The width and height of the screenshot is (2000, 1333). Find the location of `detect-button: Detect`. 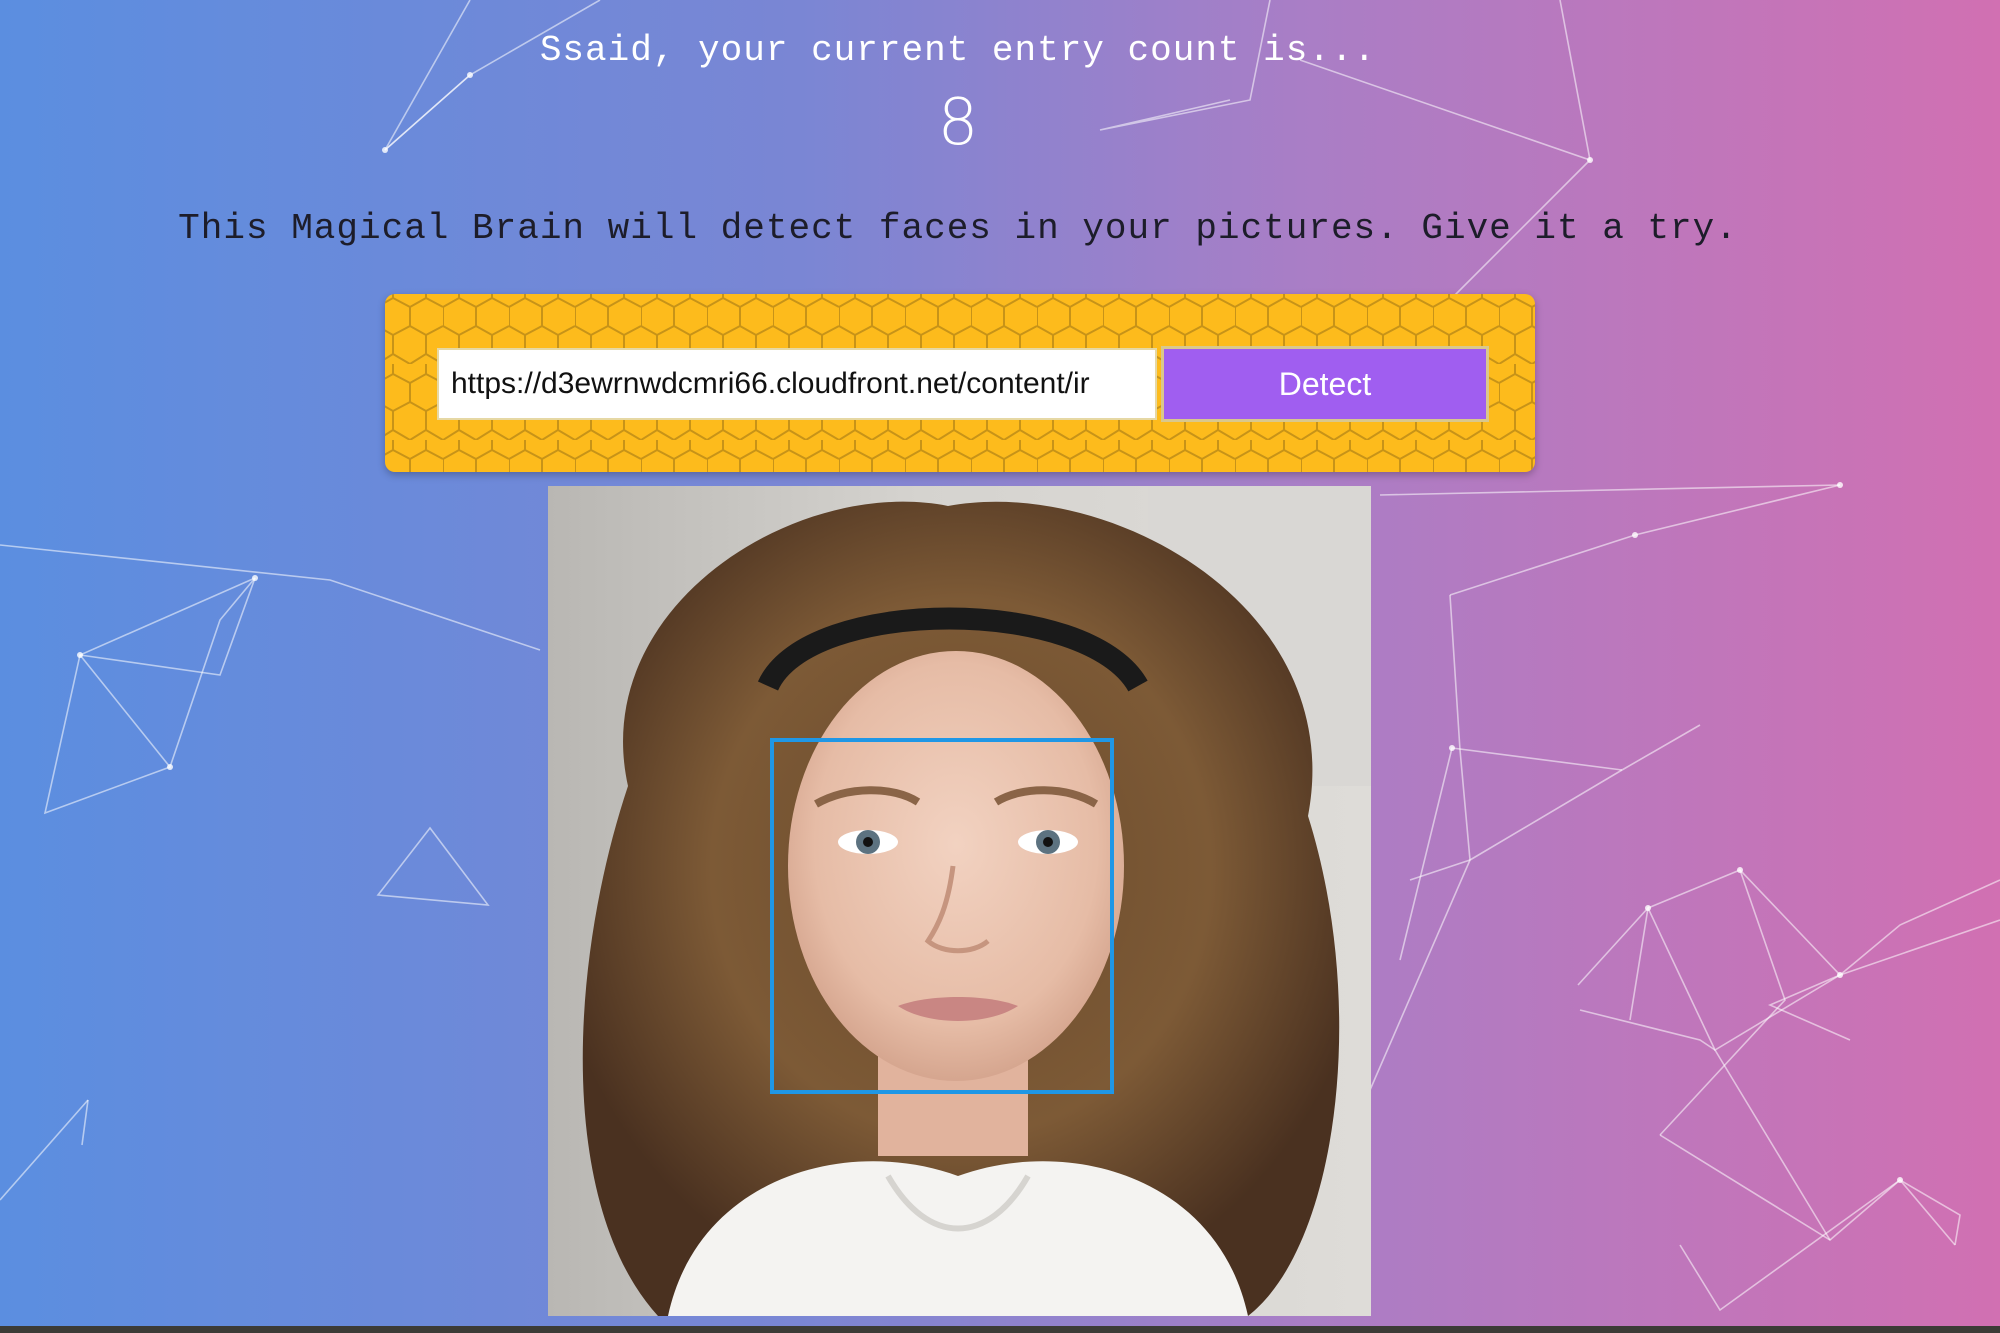

detect-button: Detect is located at coordinates (1325, 384).